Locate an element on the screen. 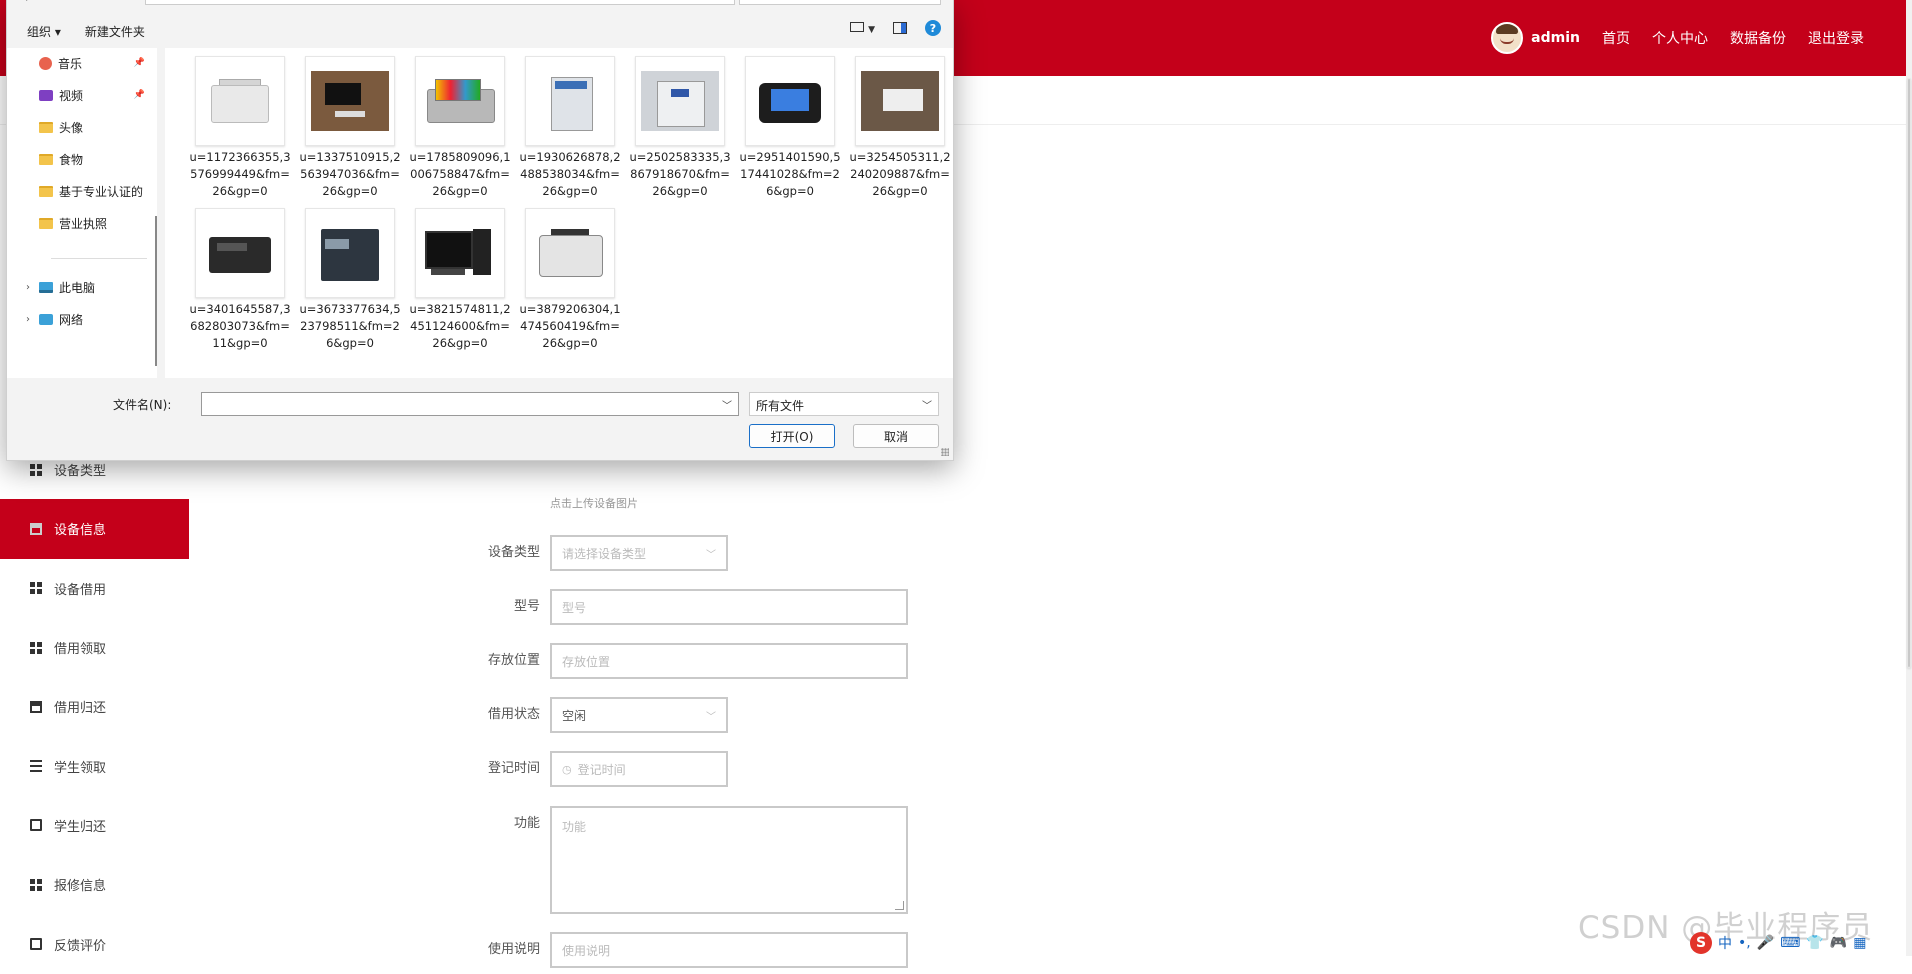  function-textarea: 功能 is located at coordinates (729, 860).